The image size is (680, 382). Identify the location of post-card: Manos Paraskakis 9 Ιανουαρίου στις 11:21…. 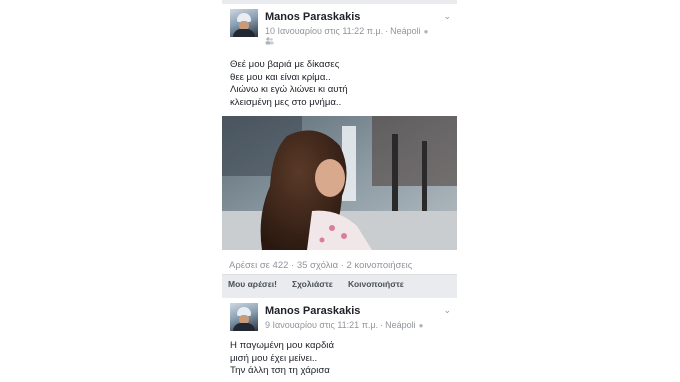
(339, 340).